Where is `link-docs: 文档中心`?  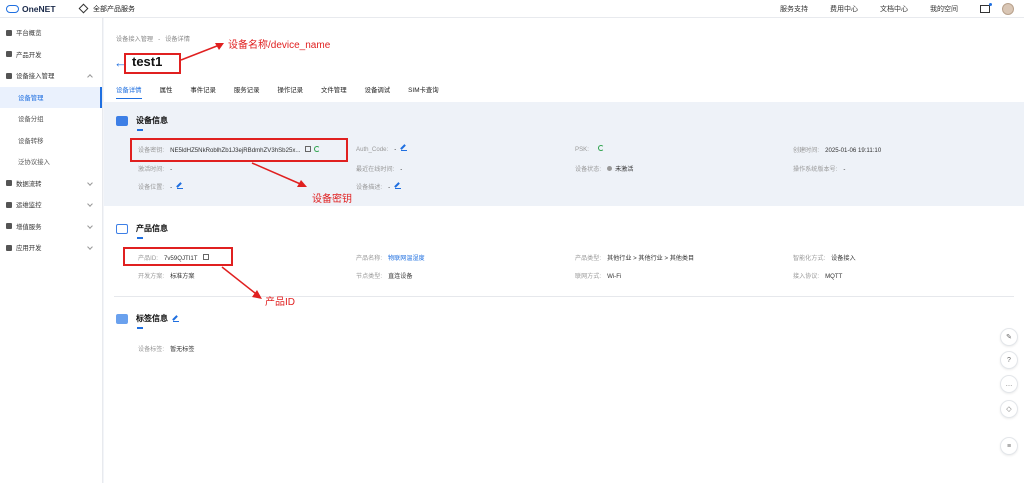 link-docs: 文档中心 is located at coordinates (894, 9).